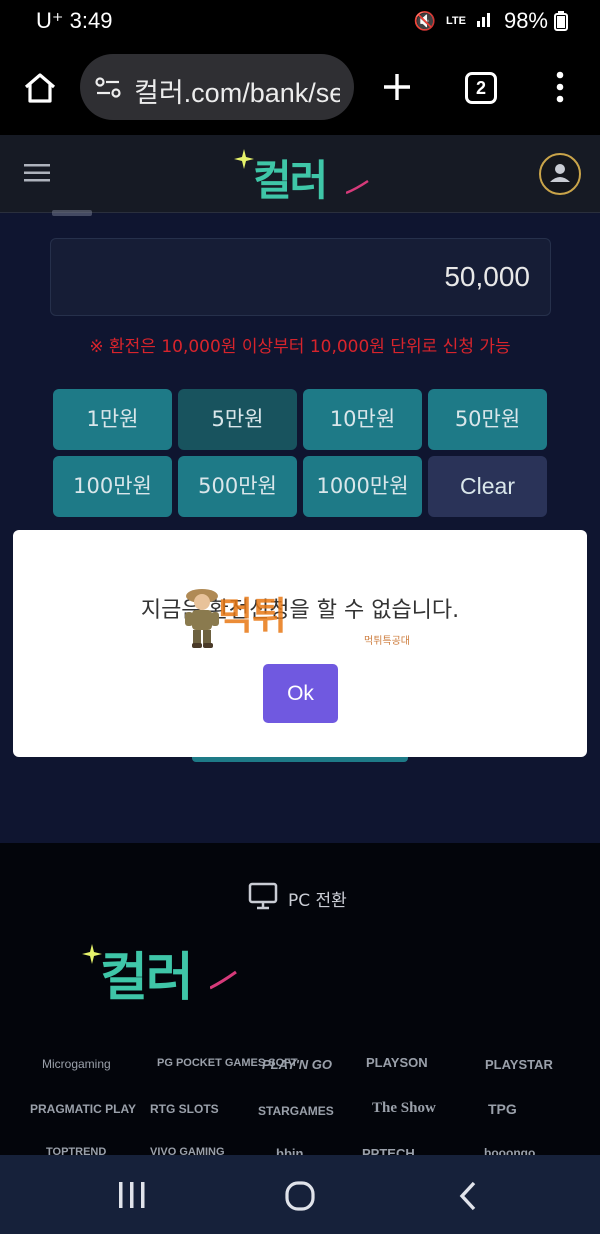 This screenshot has width=600, height=1234. What do you see at coordinates (132, 1197) in the screenshot?
I see `recent-apps-icon` at bounding box center [132, 1197].